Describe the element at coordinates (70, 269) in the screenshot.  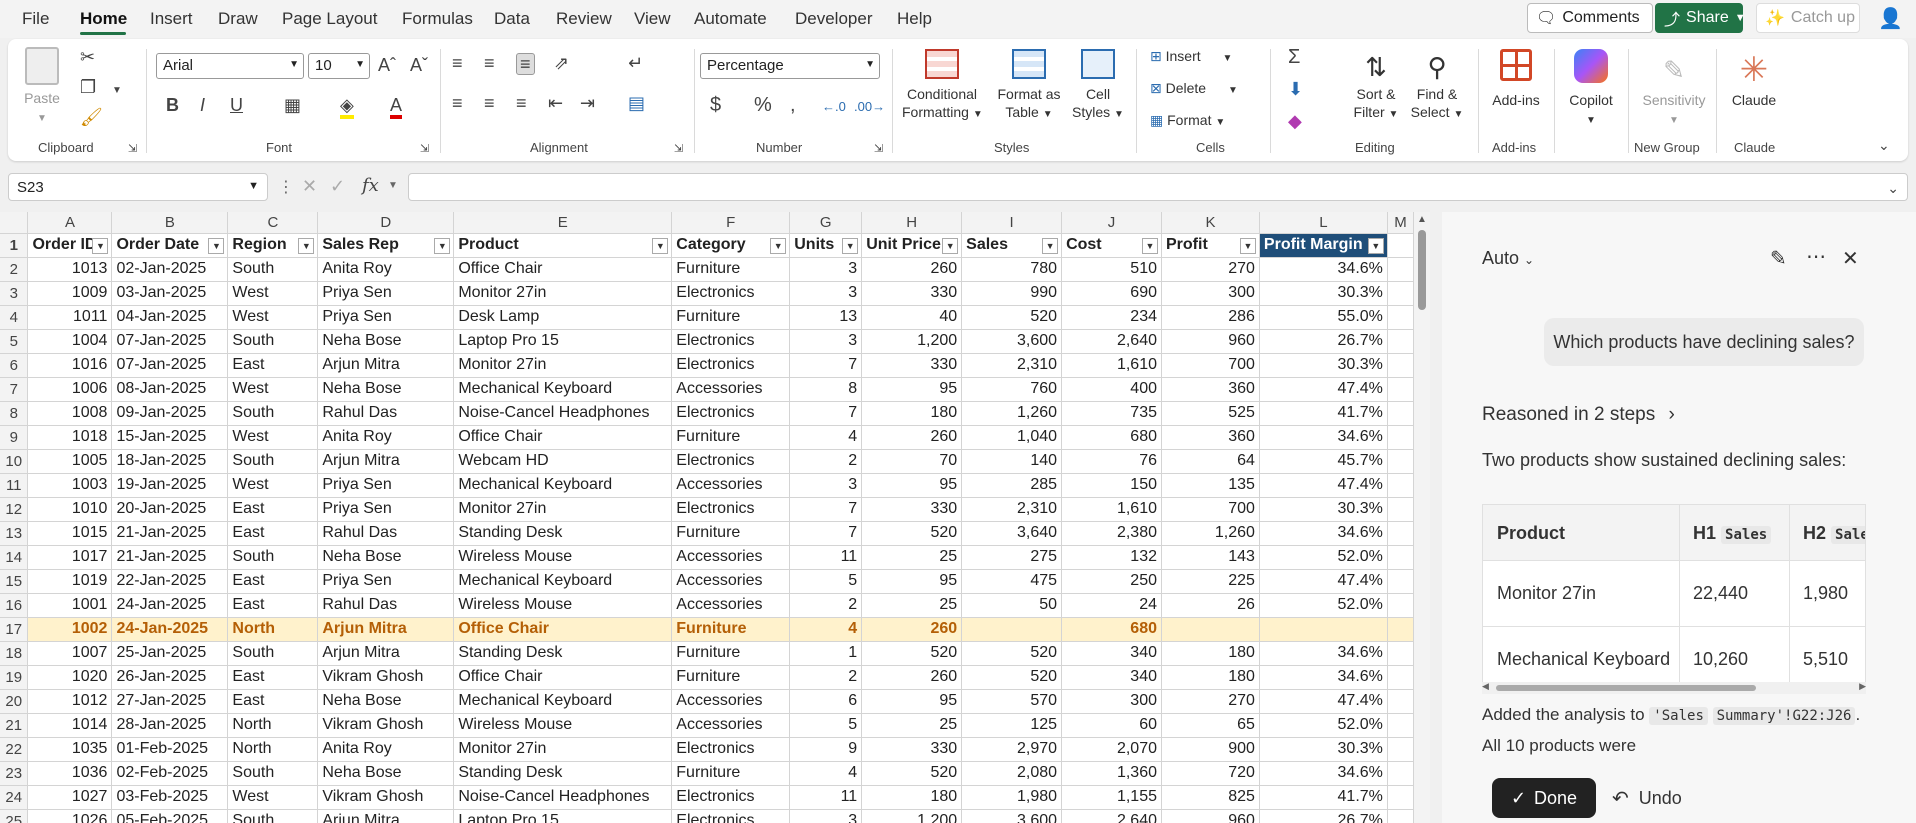
I see `cell: 1013` at that location.